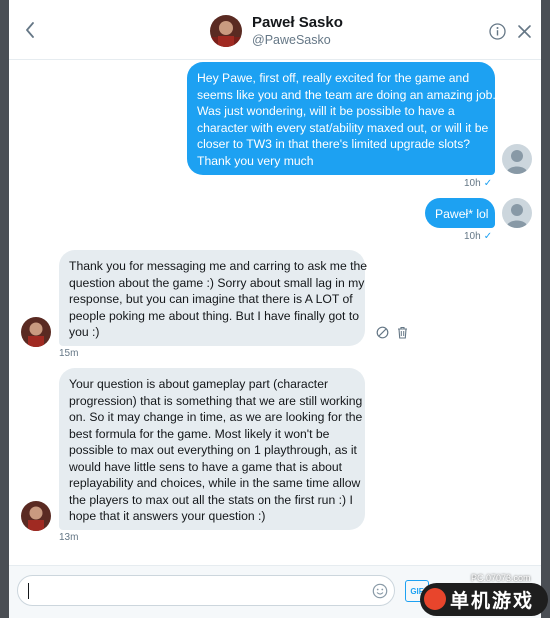 This screenshot has height=618, width=550. I want to click on info-button, so click(497, 31).